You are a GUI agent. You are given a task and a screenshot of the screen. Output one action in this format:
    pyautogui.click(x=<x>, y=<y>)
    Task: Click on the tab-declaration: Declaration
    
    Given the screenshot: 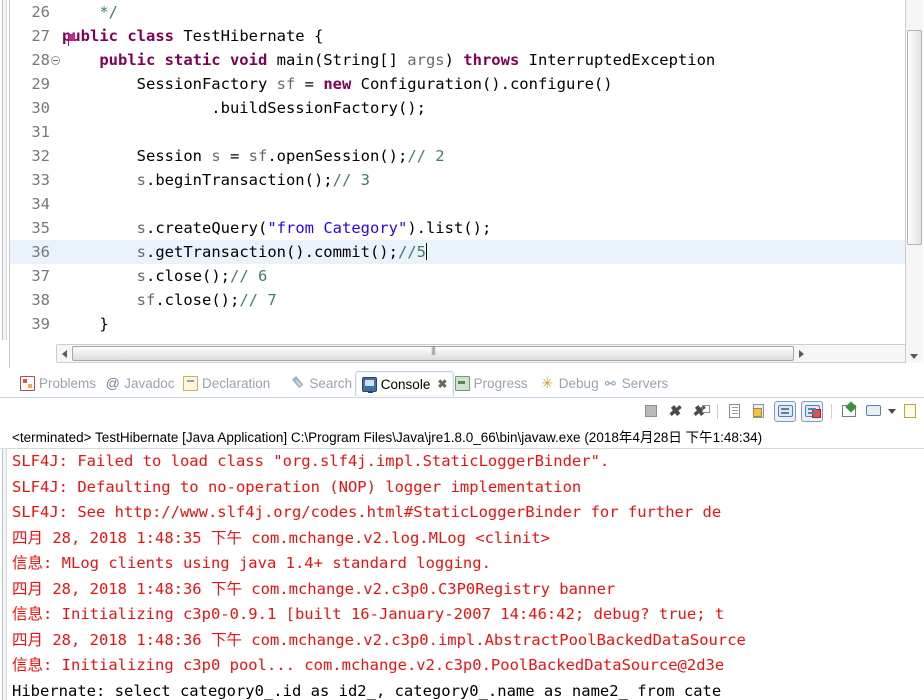 What is the action you would take?
    pyautogui.click(x=226, y=383)
    